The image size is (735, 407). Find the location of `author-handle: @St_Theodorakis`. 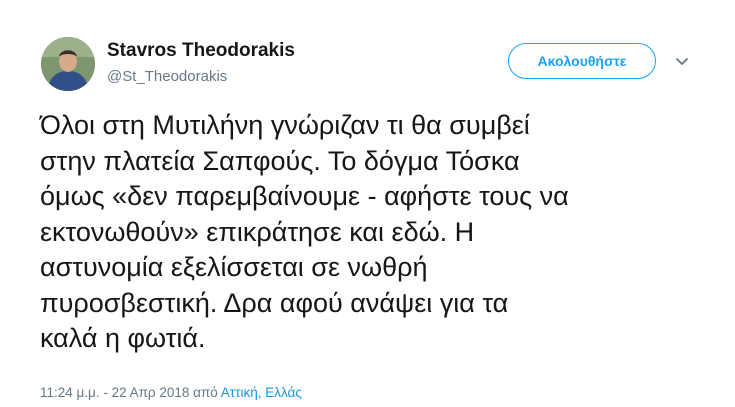

author-handle: @St_Theodorakis is located at coordinates (167, 76).